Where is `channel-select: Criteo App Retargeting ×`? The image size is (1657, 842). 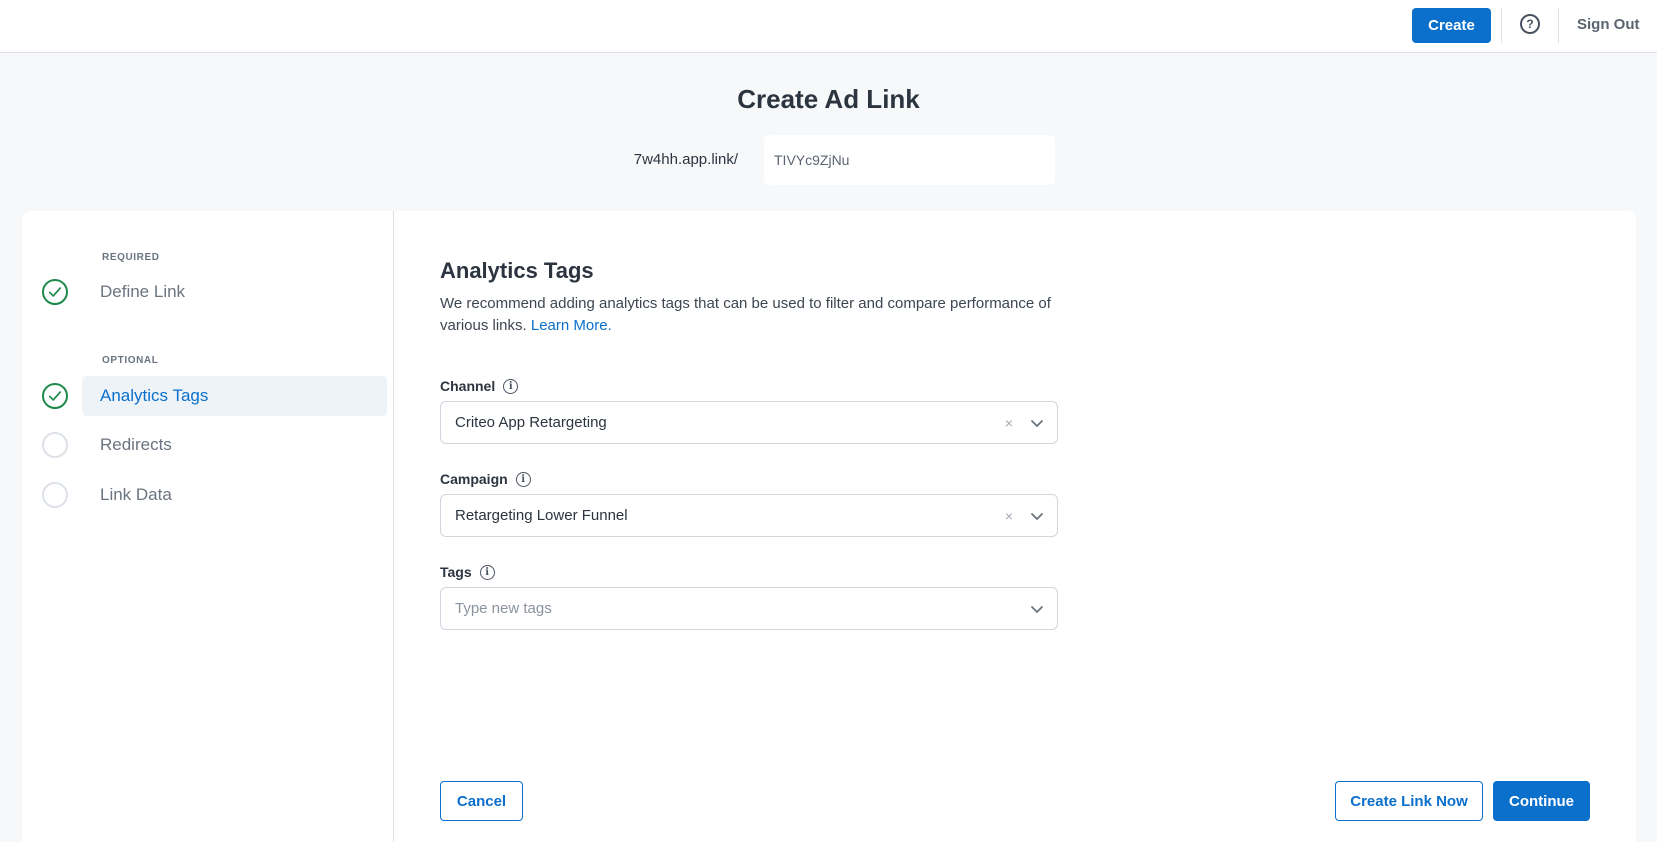
channel-select: Criteo App Retargeting × is located at coordinates (749, 422).